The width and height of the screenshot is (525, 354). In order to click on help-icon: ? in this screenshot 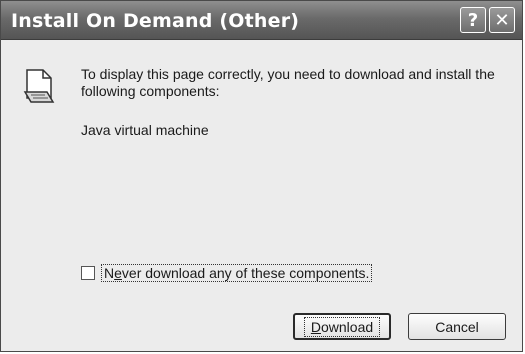, I will do `click(473, 20)`.